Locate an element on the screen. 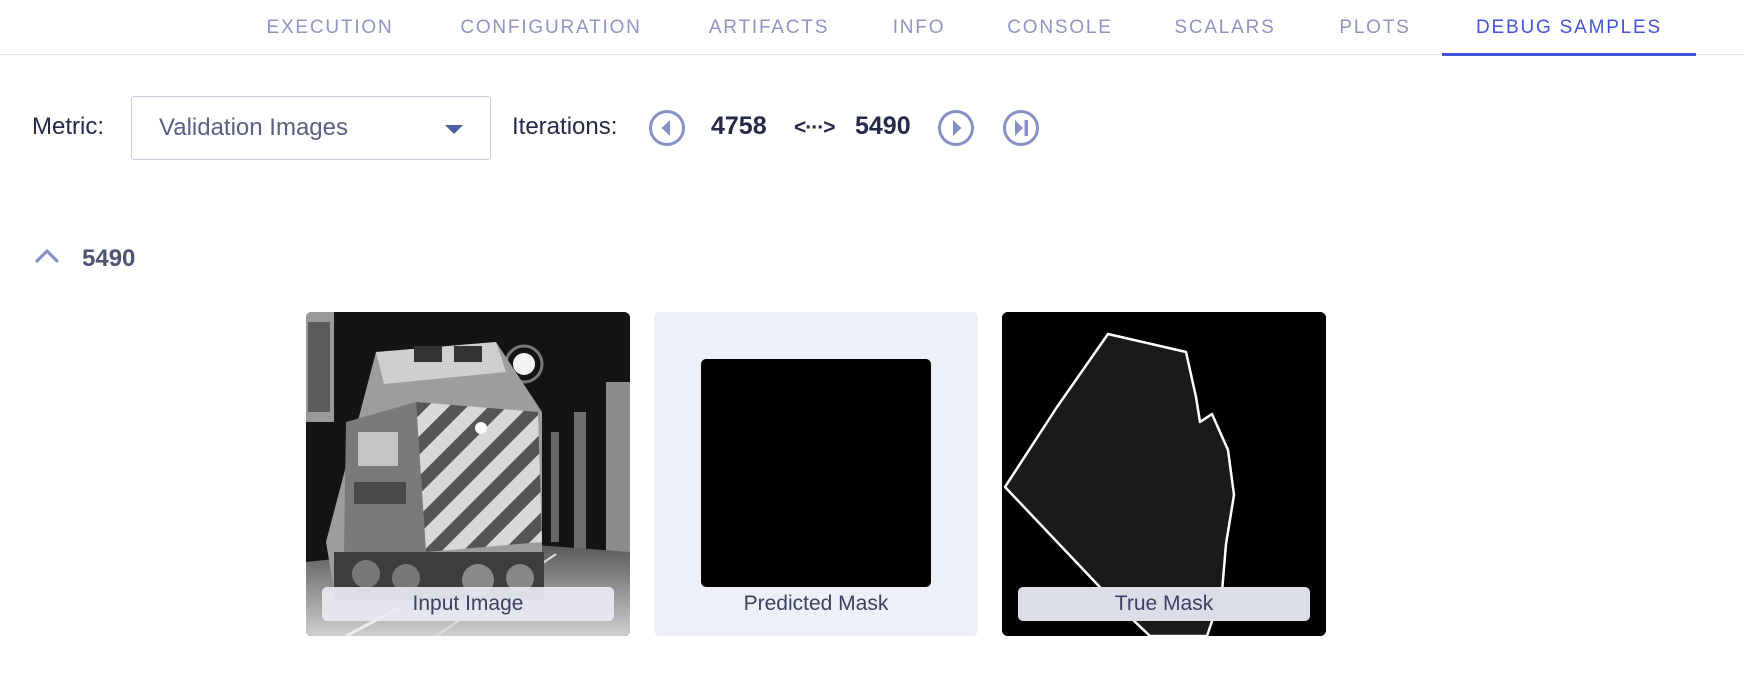 This screenshot has width=1744, height=686. last-iteration-button is located at coordinates (1021, 128).